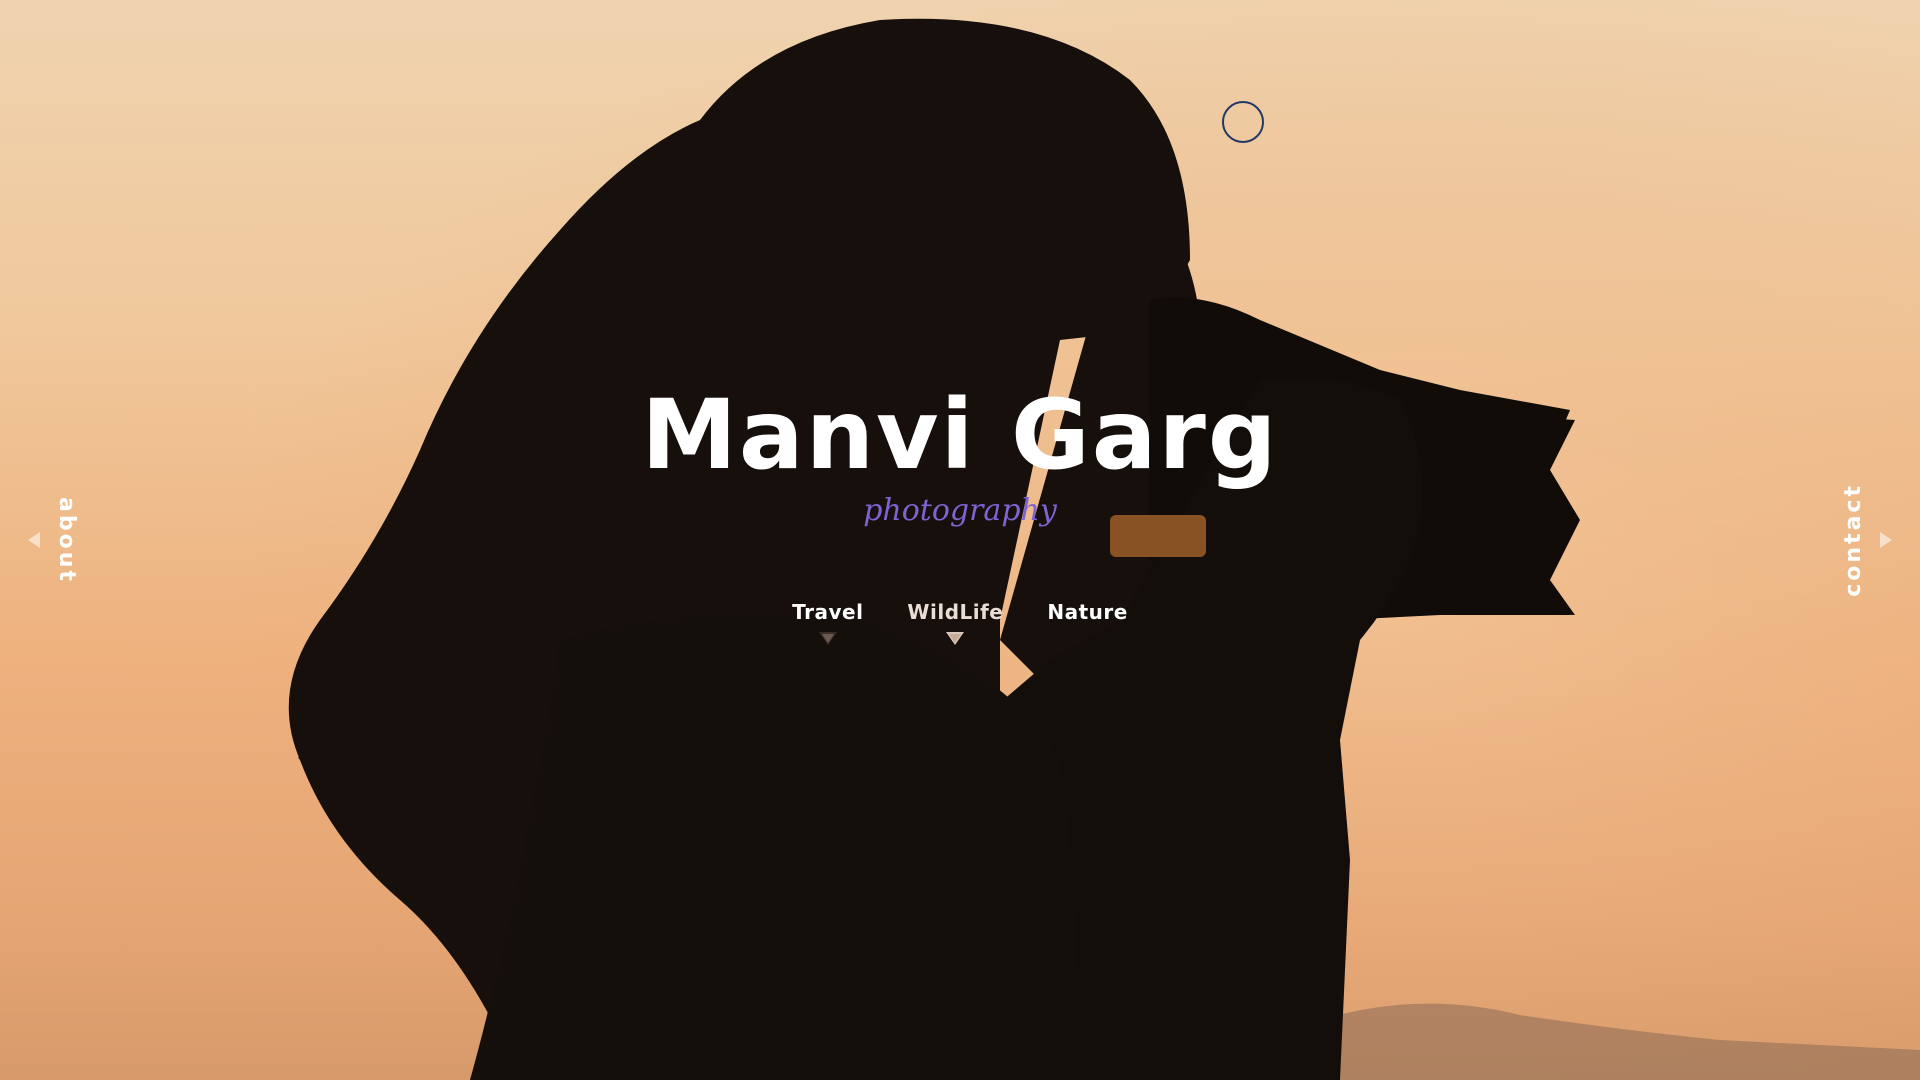 Image resolution: width=1920 pixels, height=1080 pixels. Describe the element at coordinates (34, 540) in the screenshot. I see `triangle-left-icon` at that location.